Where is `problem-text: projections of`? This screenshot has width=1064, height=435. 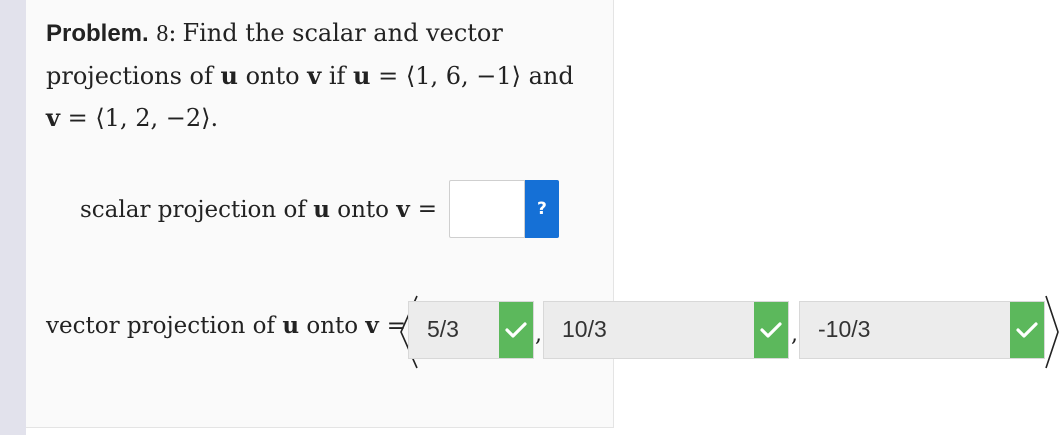
problem-text: projections of is located at coordinates (133, 76).